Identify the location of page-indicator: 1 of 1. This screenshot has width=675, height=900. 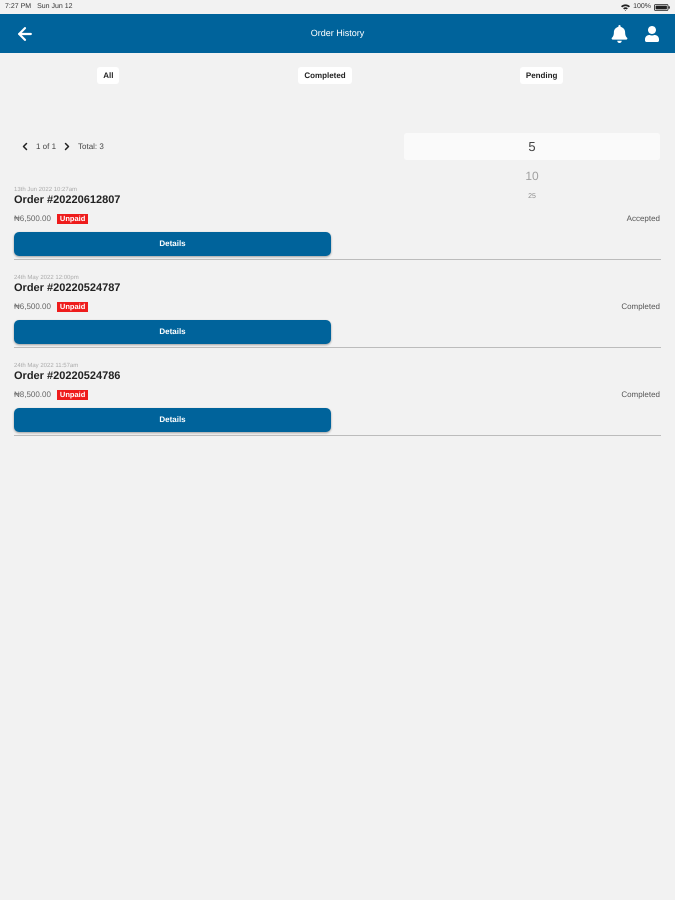
(46, 146).